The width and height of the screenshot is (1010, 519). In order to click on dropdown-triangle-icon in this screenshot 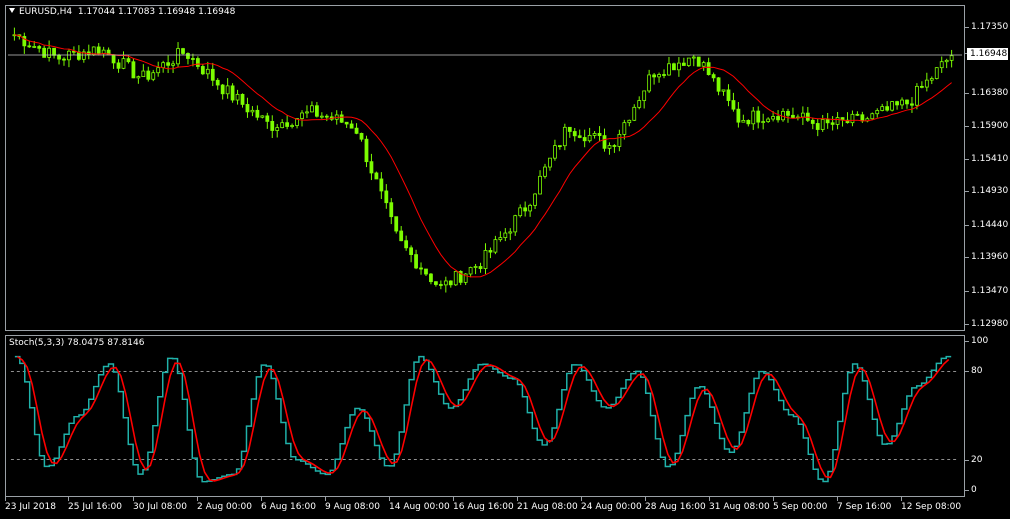, I will do `click(12, 10)`.